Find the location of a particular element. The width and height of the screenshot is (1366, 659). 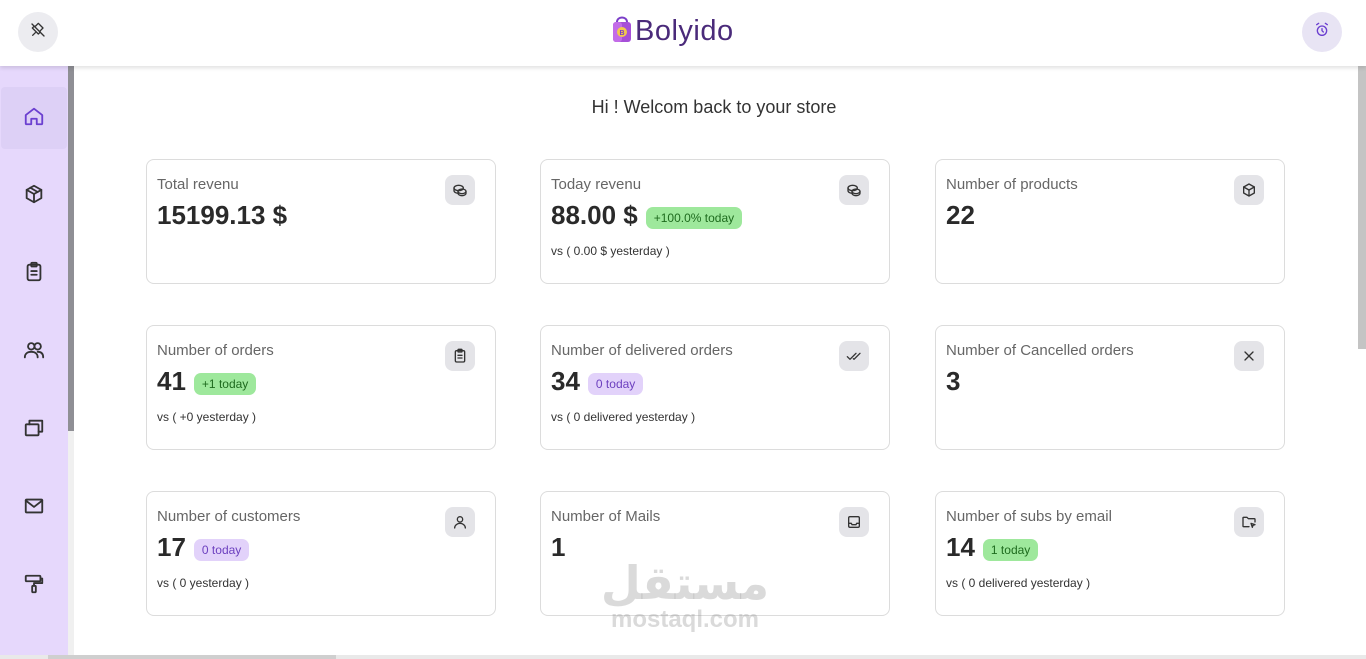

card-value-row: 3 is located at coordinates (953, 381).